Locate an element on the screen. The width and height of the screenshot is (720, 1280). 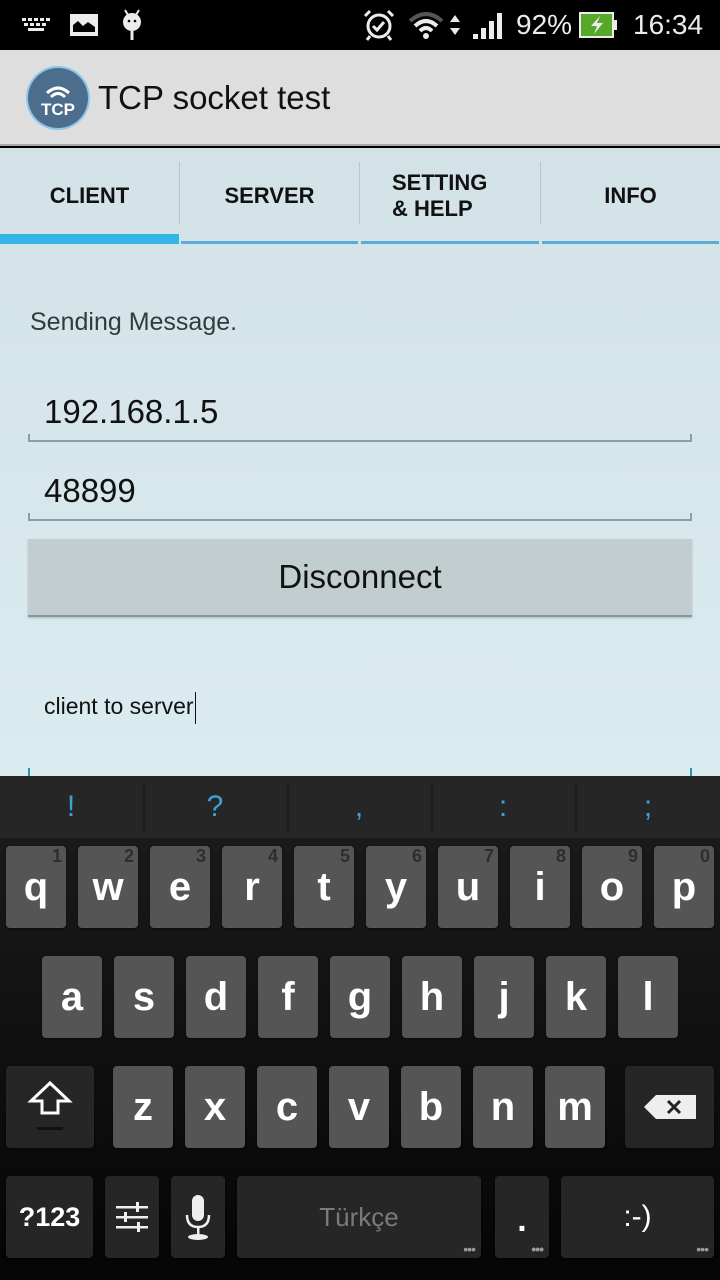
key-b: b is located at coordinates (431, 1107).